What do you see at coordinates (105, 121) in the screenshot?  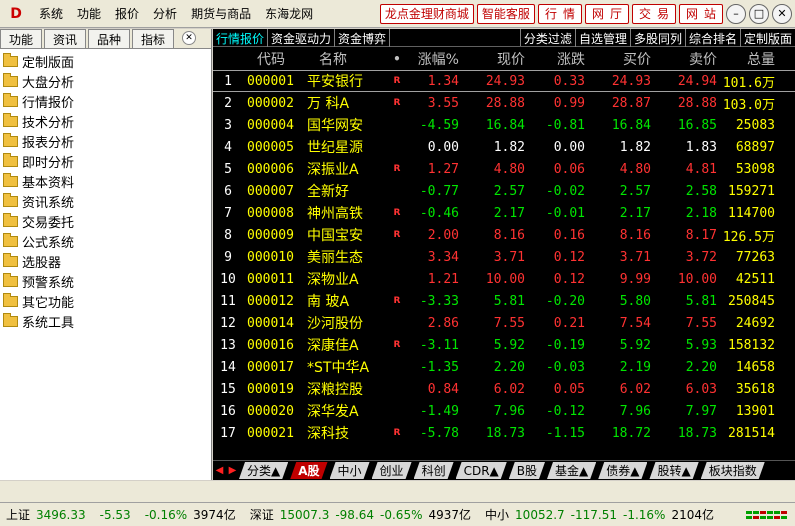 I see `tree-item: 技术分析` at bounding box center [105, 121].